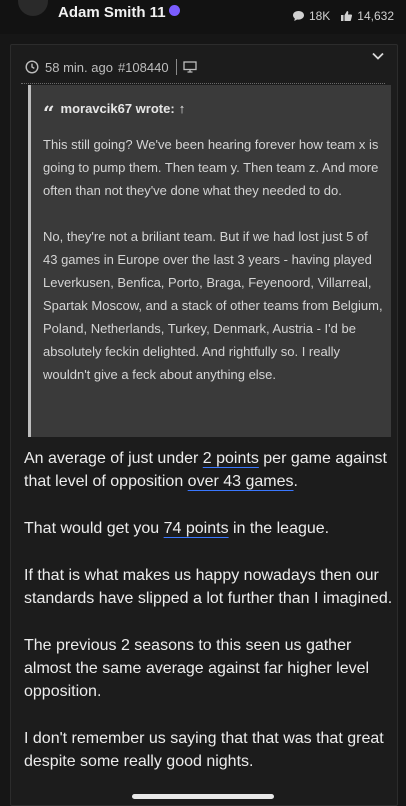 The image size is (406, 806). What do you see at coordinates (49, 112) in the screenshot?
I see `quote-icon: “` at bounding box center [49, 112].